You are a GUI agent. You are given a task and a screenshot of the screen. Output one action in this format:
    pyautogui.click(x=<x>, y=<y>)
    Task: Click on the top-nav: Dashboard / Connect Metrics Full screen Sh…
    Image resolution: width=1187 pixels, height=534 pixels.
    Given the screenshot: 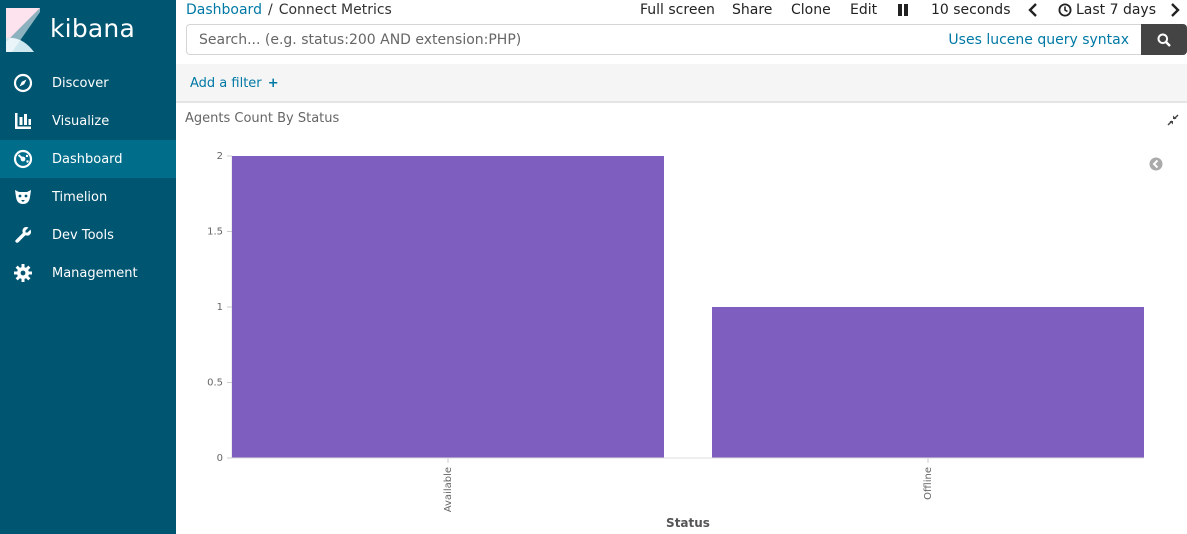 What is the action you would take?
    pyautogui.click(x=681, y=11)
    